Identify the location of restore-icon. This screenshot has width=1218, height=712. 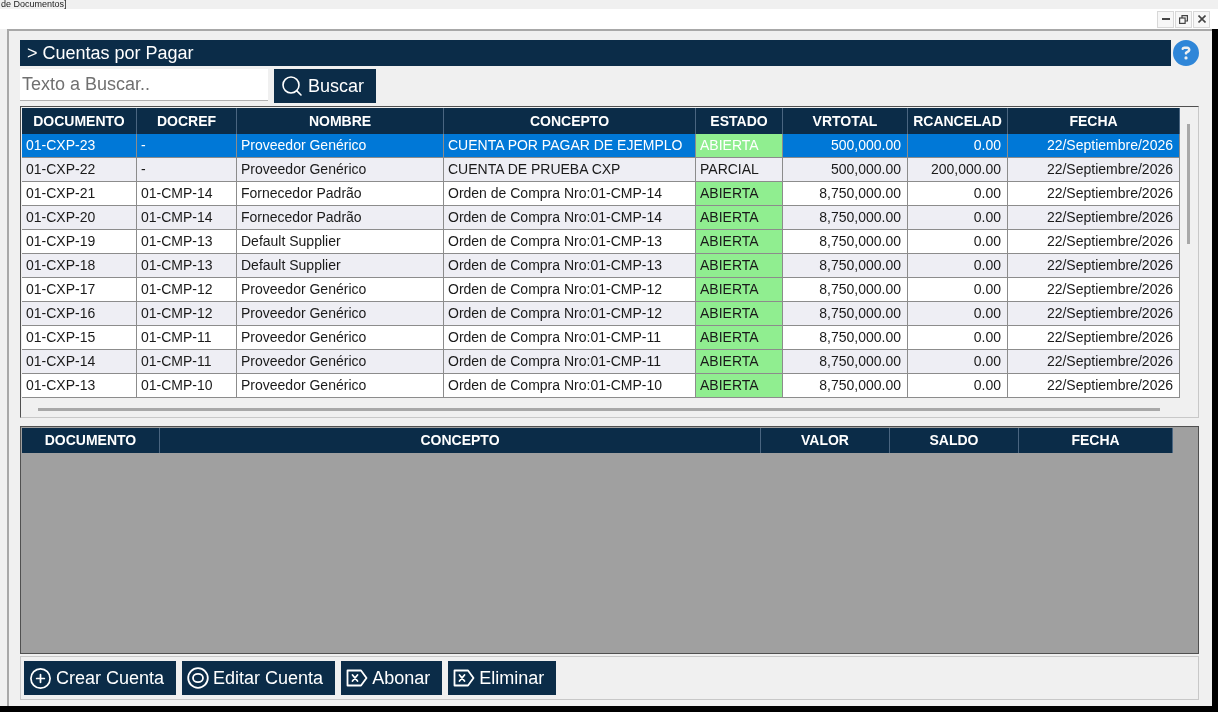
(1183, 19).